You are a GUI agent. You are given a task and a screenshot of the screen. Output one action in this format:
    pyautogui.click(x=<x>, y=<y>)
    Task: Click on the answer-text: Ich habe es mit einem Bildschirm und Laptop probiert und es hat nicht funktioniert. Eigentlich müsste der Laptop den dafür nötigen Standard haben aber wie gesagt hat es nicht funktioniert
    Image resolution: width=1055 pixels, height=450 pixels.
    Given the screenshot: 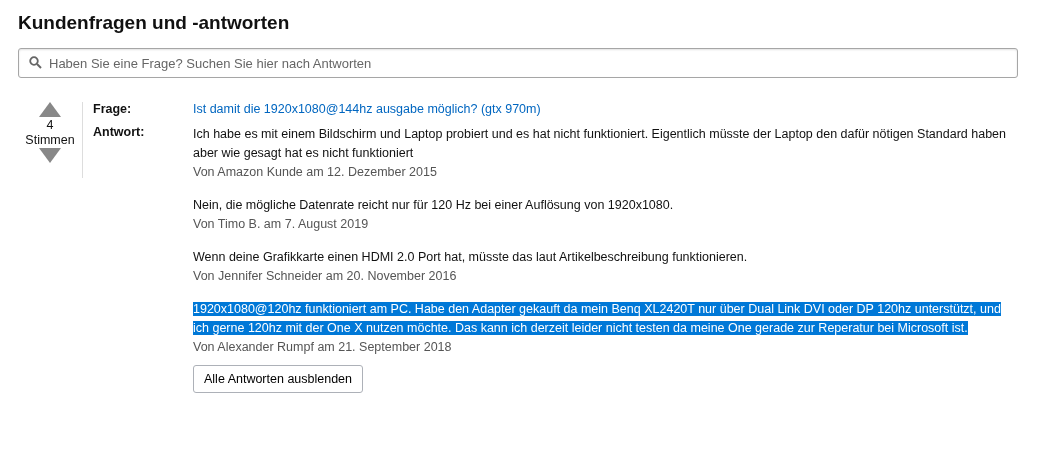 What is the action you would take?
    pyautogui.click(x=600, y=144)
    